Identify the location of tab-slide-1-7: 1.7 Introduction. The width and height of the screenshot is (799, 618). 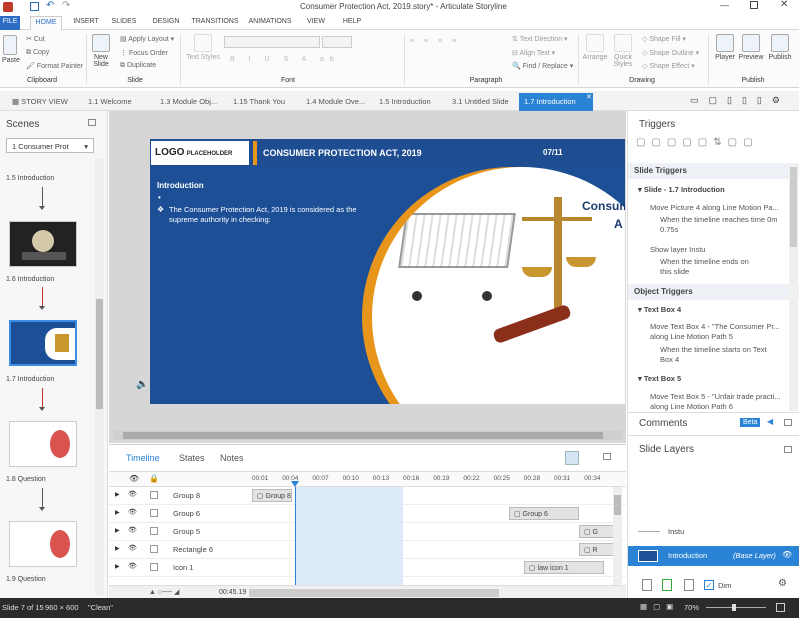
(556, 102).